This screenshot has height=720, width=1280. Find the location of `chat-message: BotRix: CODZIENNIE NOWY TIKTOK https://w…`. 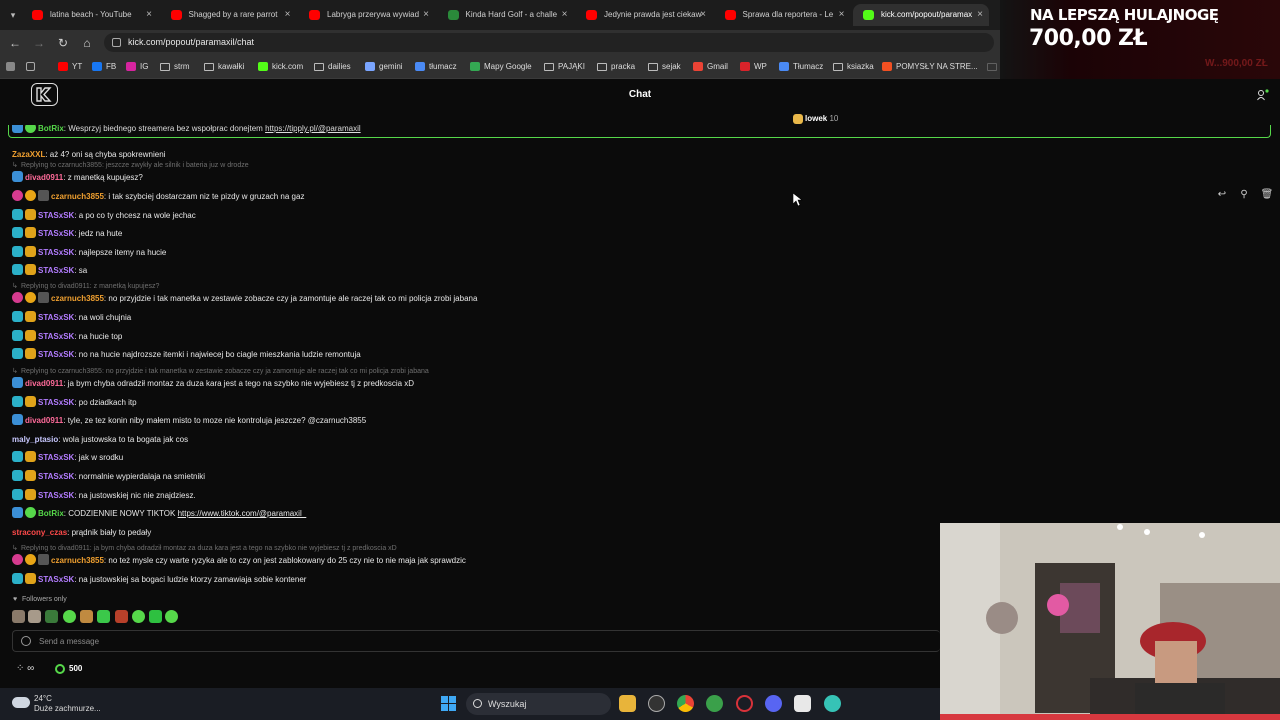

chat-message: BotRix: CODZIENNIE NOWY TIKTOK https://w… is located at coordinates (159, 514).